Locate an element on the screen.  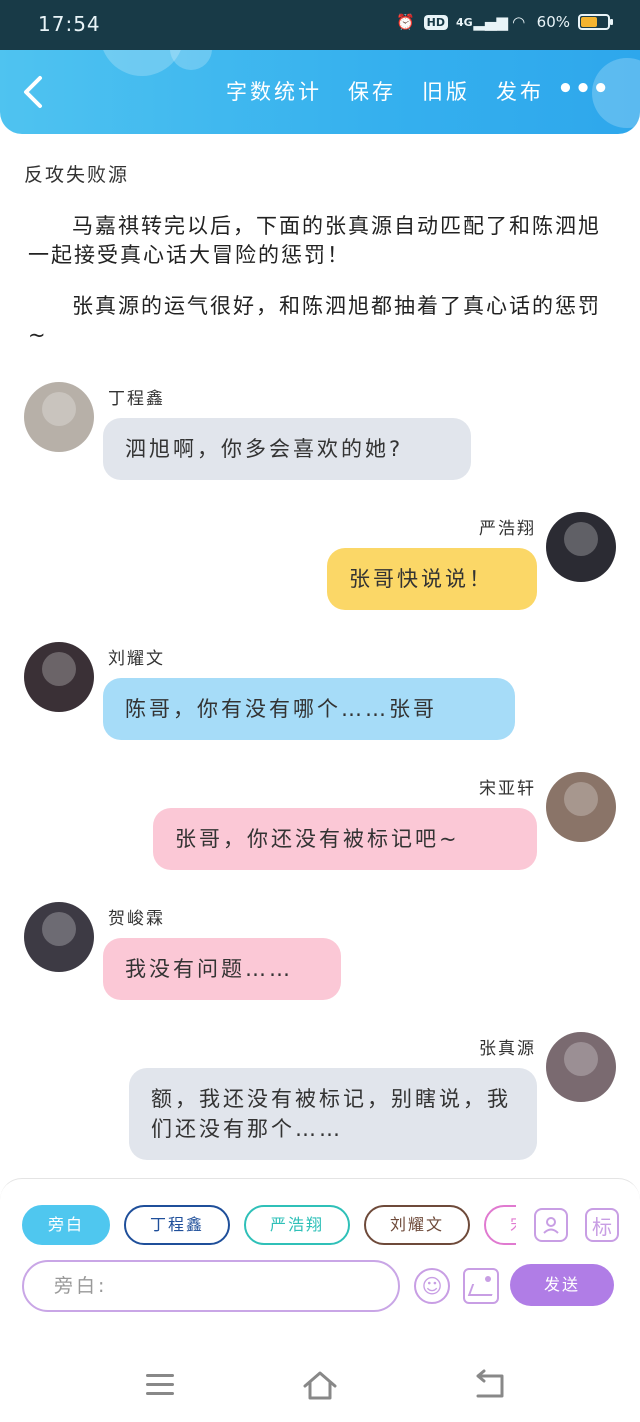
wifi-icon: ◠ is located at coordinates (519, 22).